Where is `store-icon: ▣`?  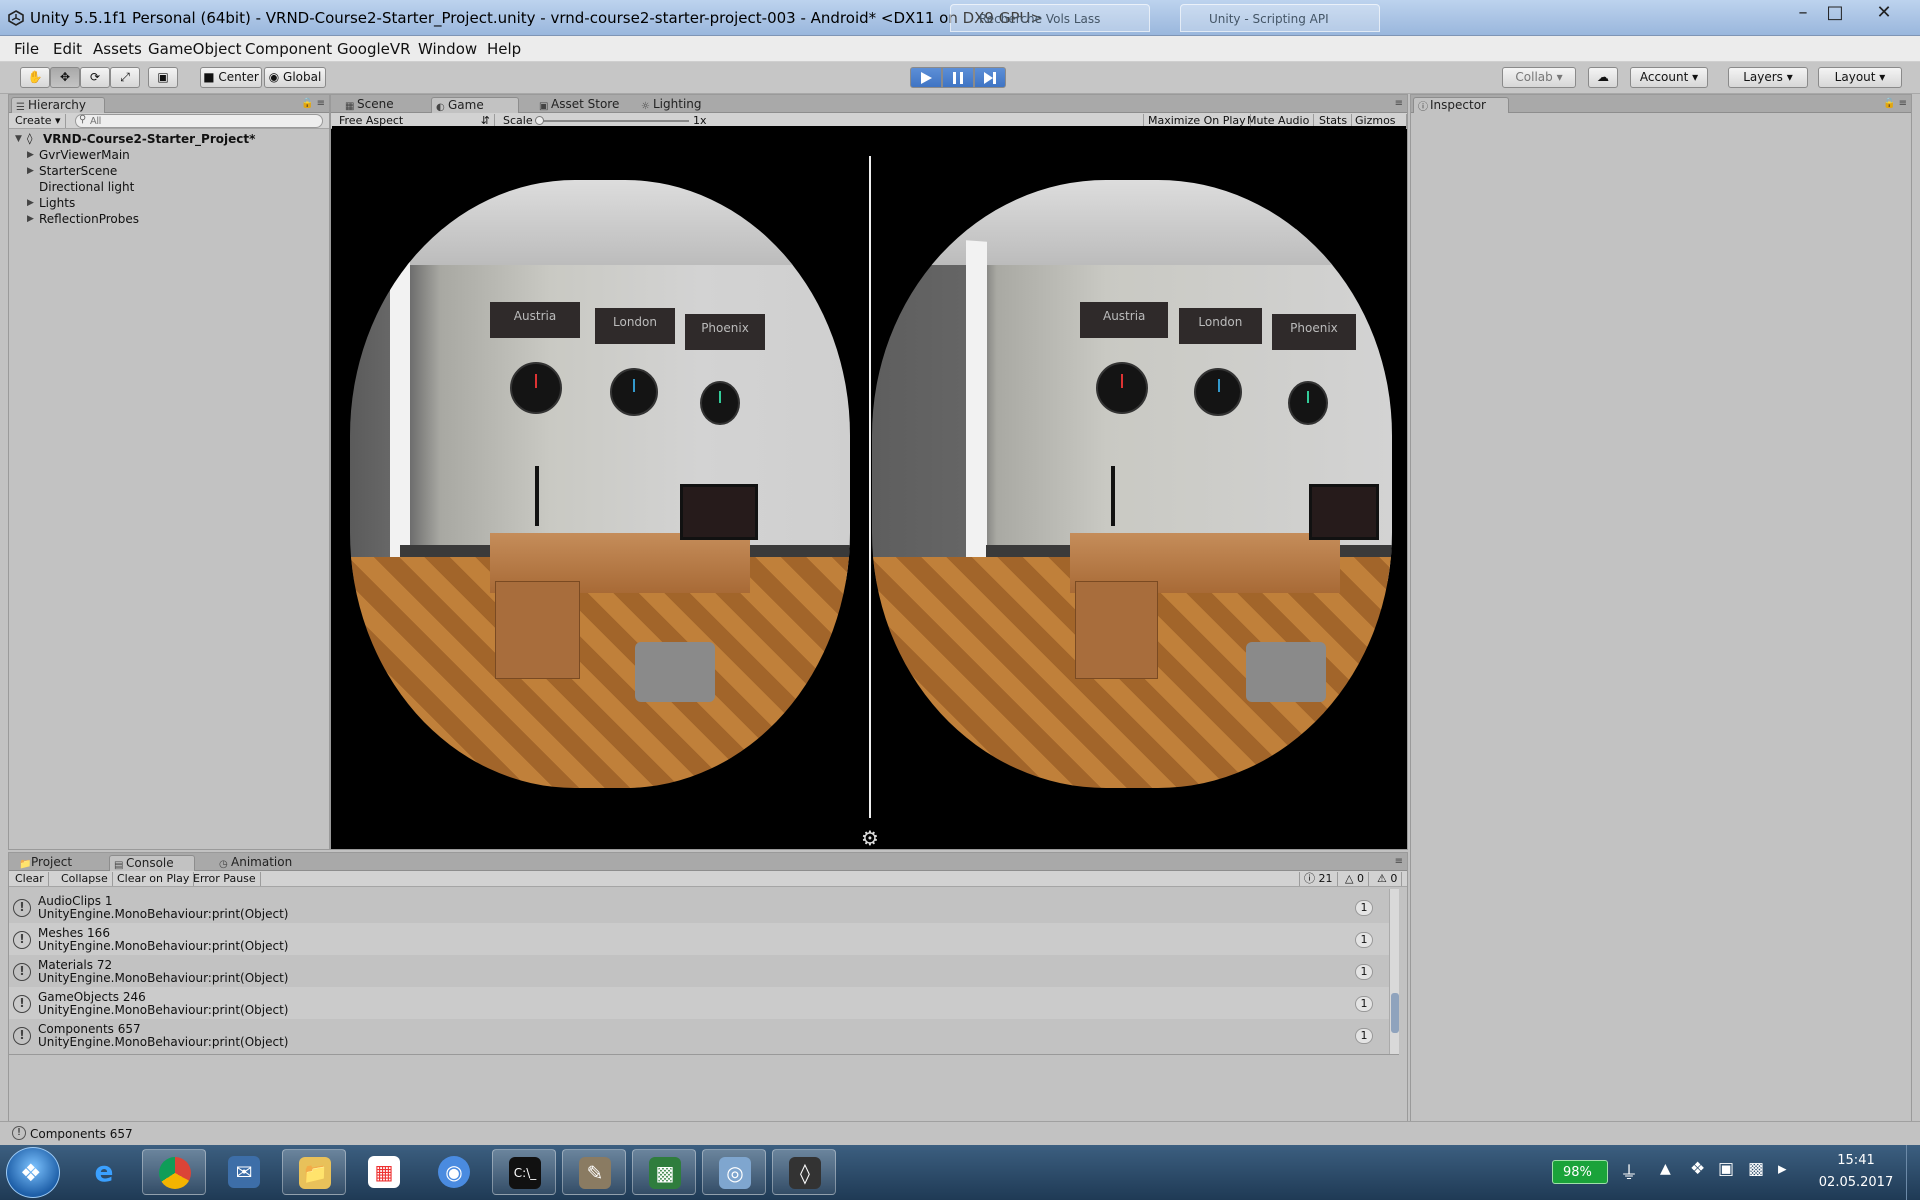
store-icon: ▣ is located at coordinates (544, 106).